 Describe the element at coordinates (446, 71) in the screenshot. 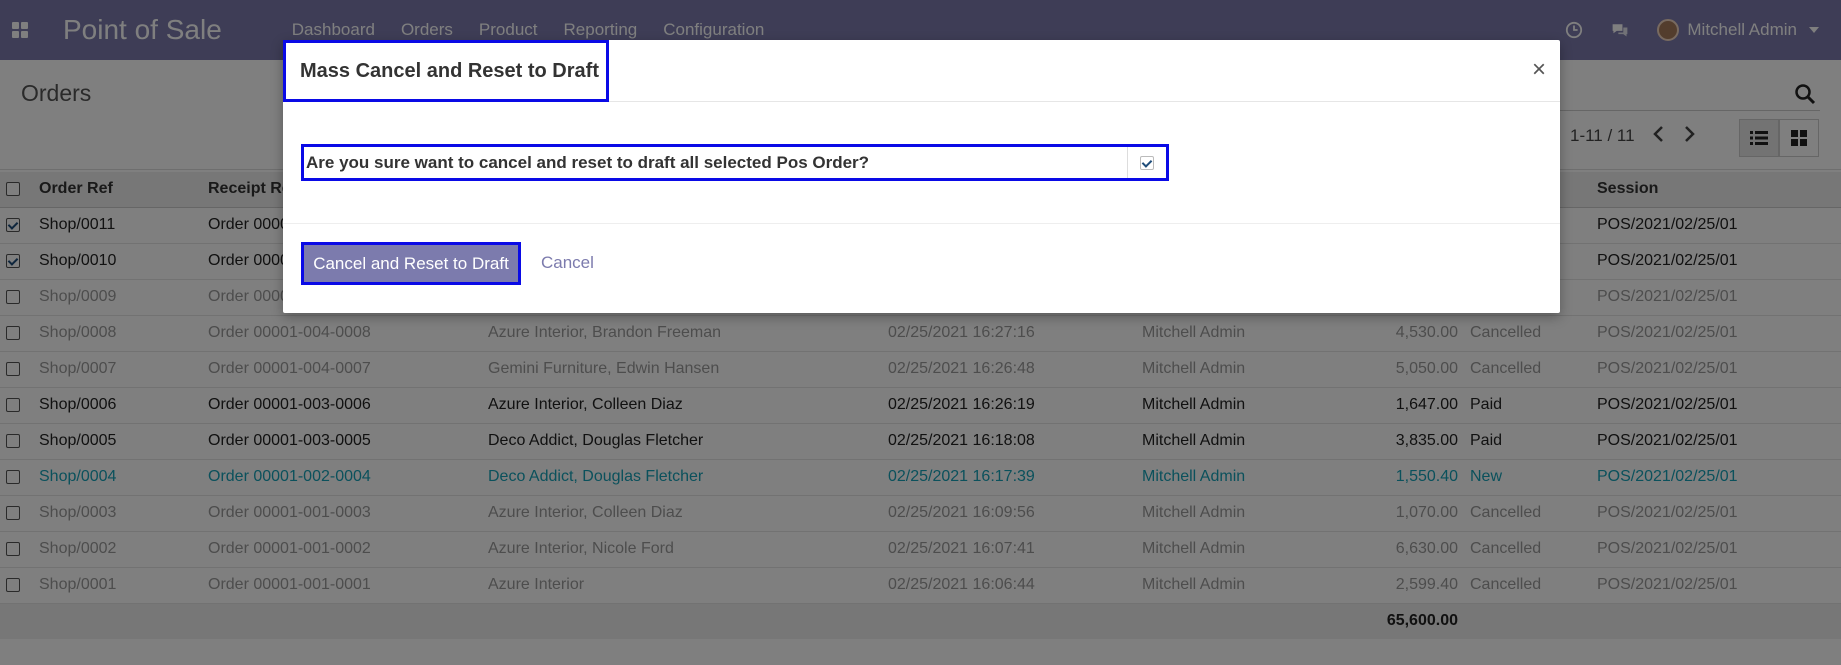

I see `dialog-title: Mass Cancel and Reset to Draft` at that location.